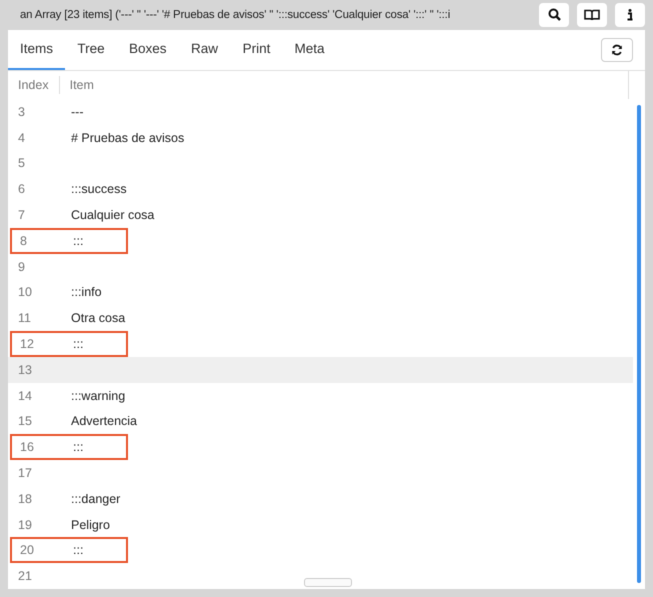 This screenshot has width=653, height=597. I want to click on row-index: 14, so click(25, 395).